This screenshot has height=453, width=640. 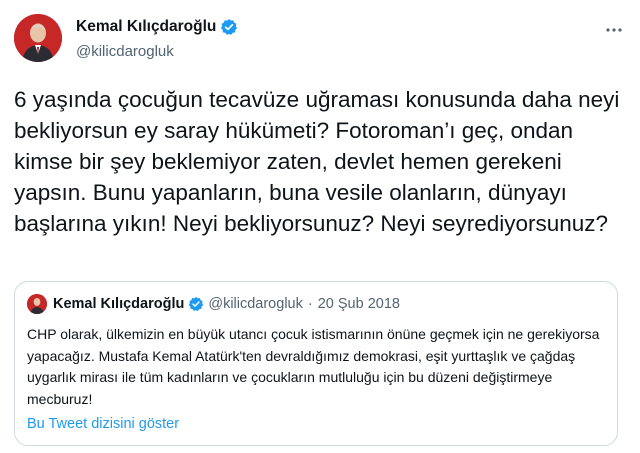 I want to click on author-handle: @kilicdarogluk, so click(x=125, y=51).